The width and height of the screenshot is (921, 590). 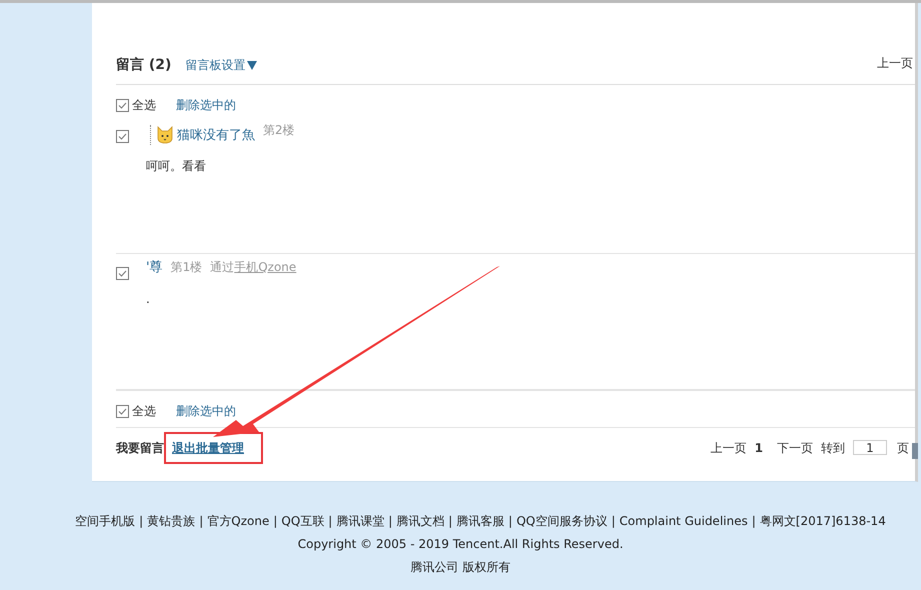 What do you see at coordinates (140, 447) in the screenshot?
I see `leave-message-link: 我要留言` at bounding box center [140, 447].